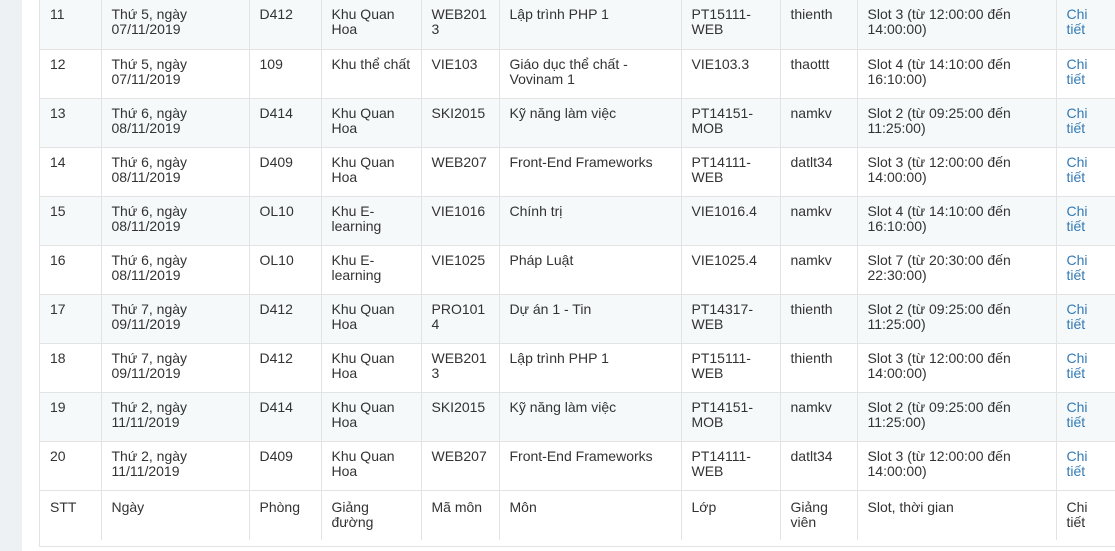 Image resolution: width=1115 pixels, height=551 pixels. Describe the element at coordinates (590, 74) in the screenshot. I see `cell-course-name: Giáo dục thể chất - Vovinam 1` at that location.